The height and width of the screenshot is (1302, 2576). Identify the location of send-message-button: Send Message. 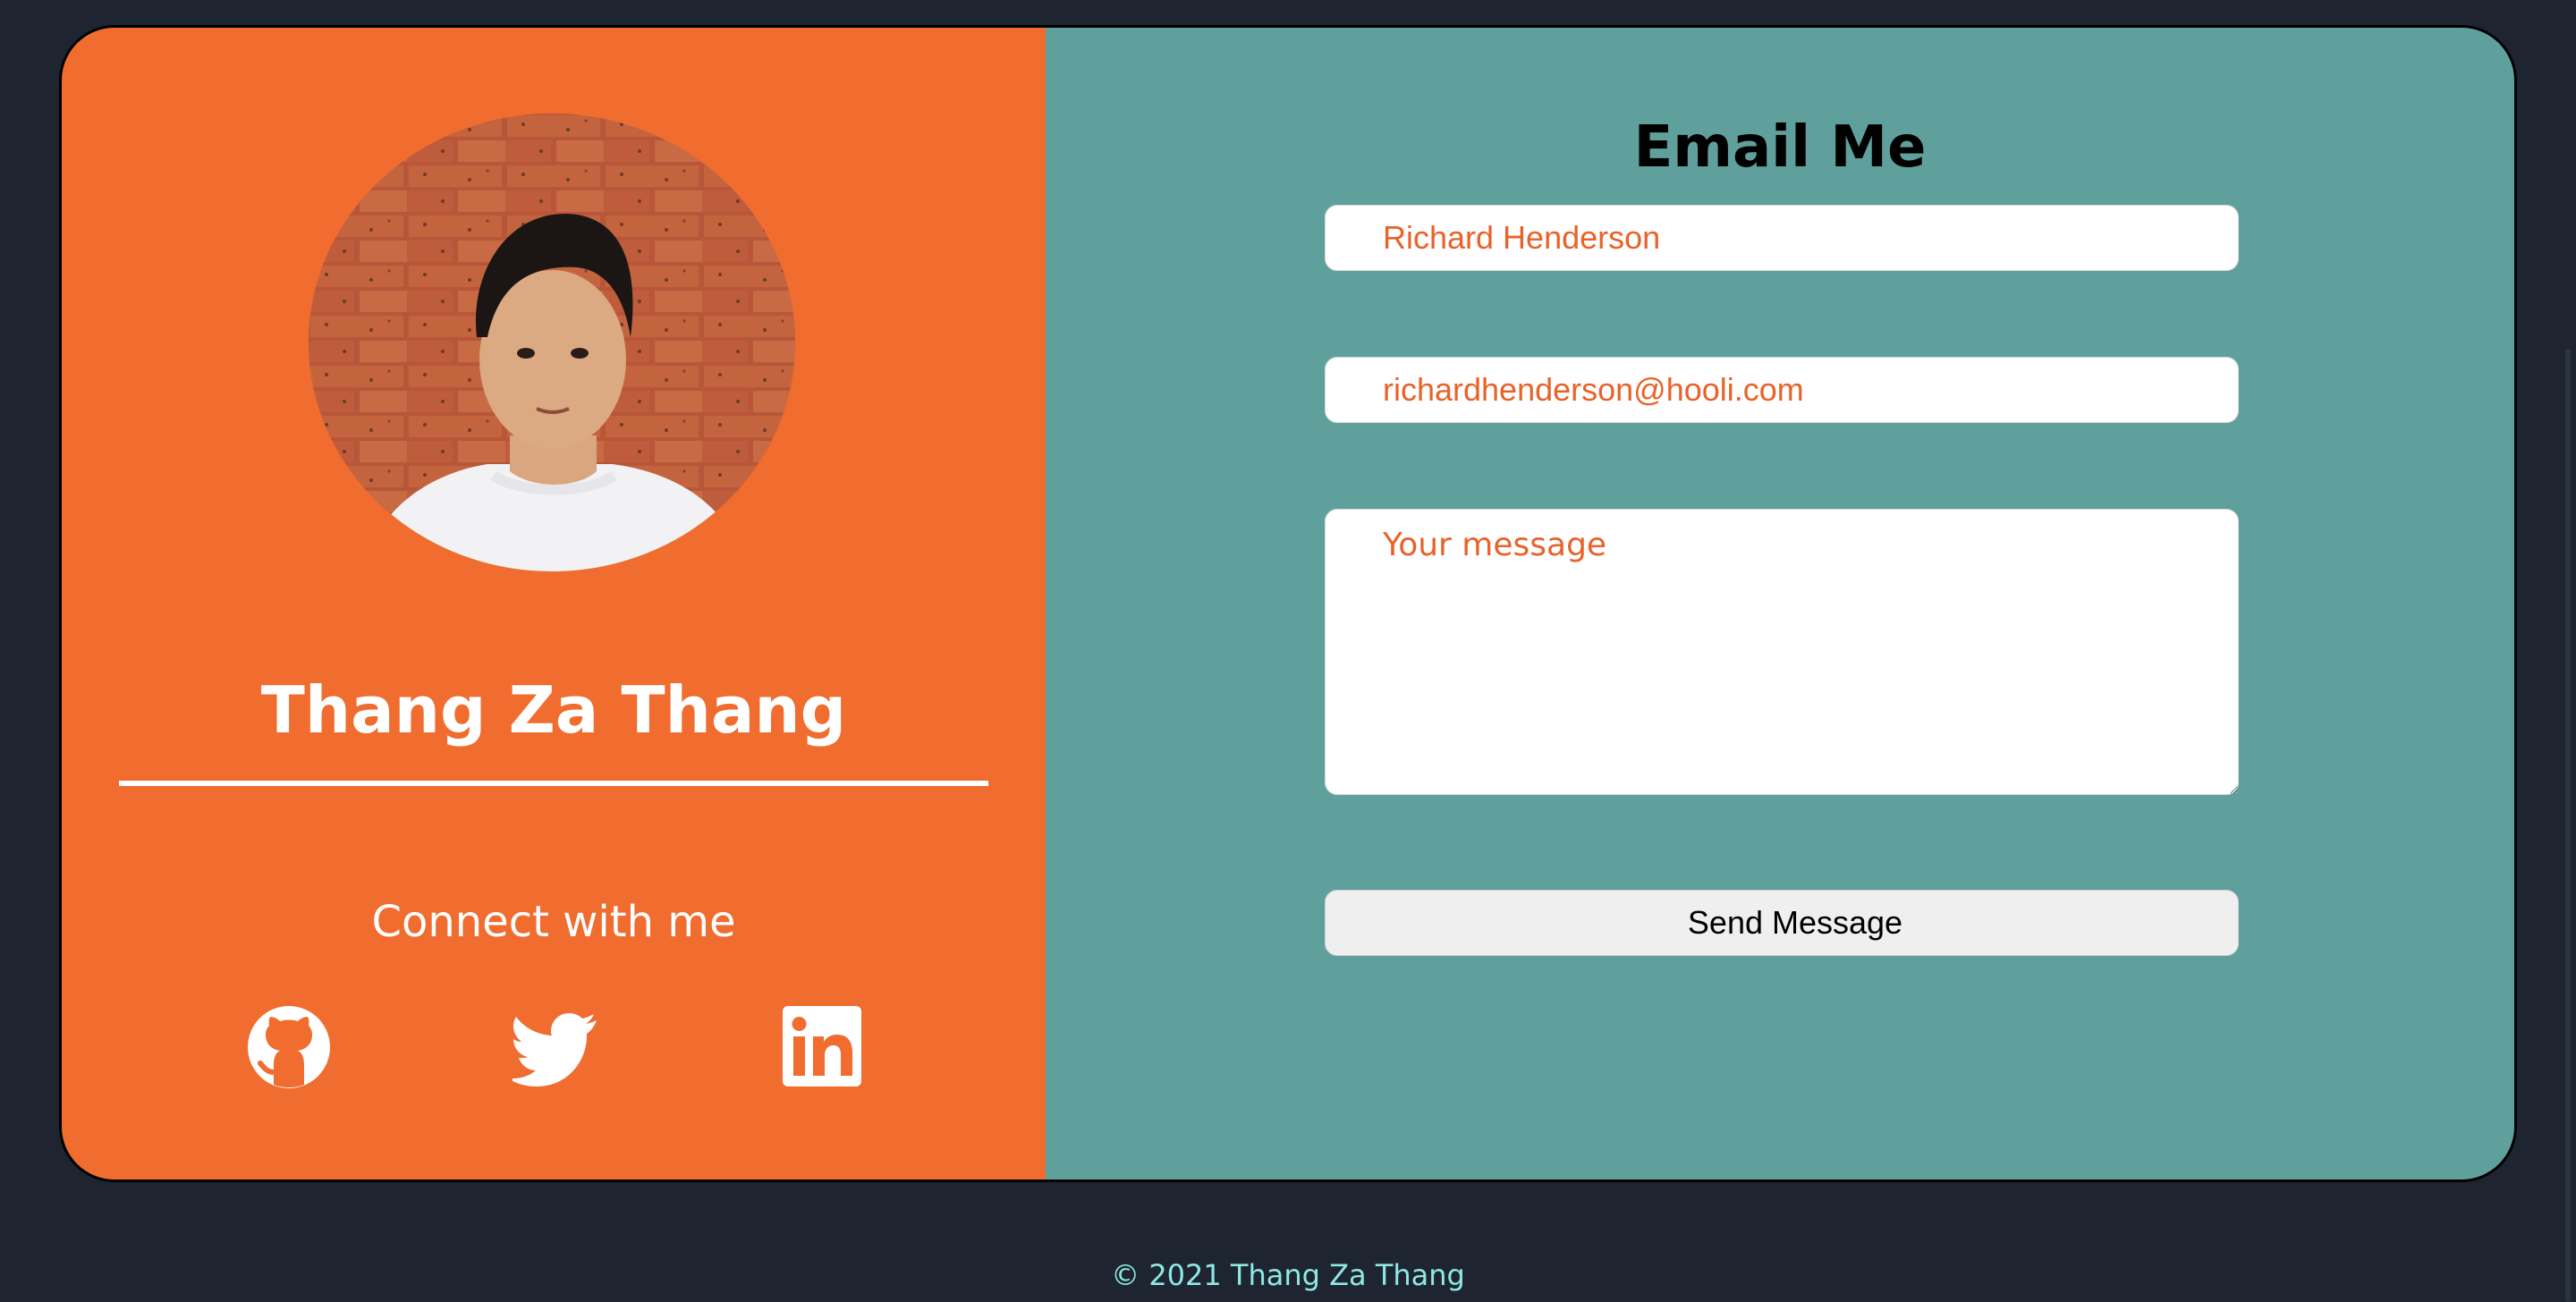
(1782, 923).